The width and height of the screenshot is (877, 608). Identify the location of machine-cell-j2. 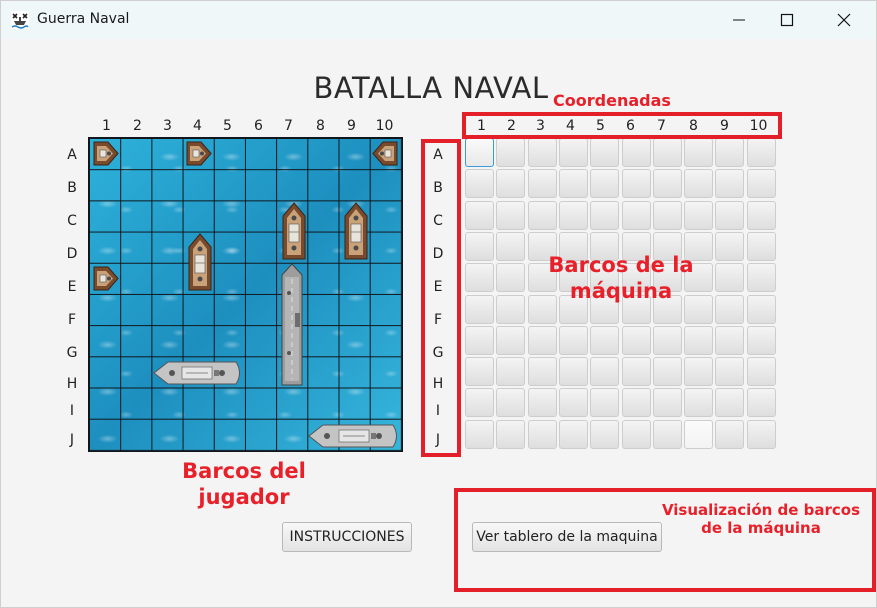
(511, 434).